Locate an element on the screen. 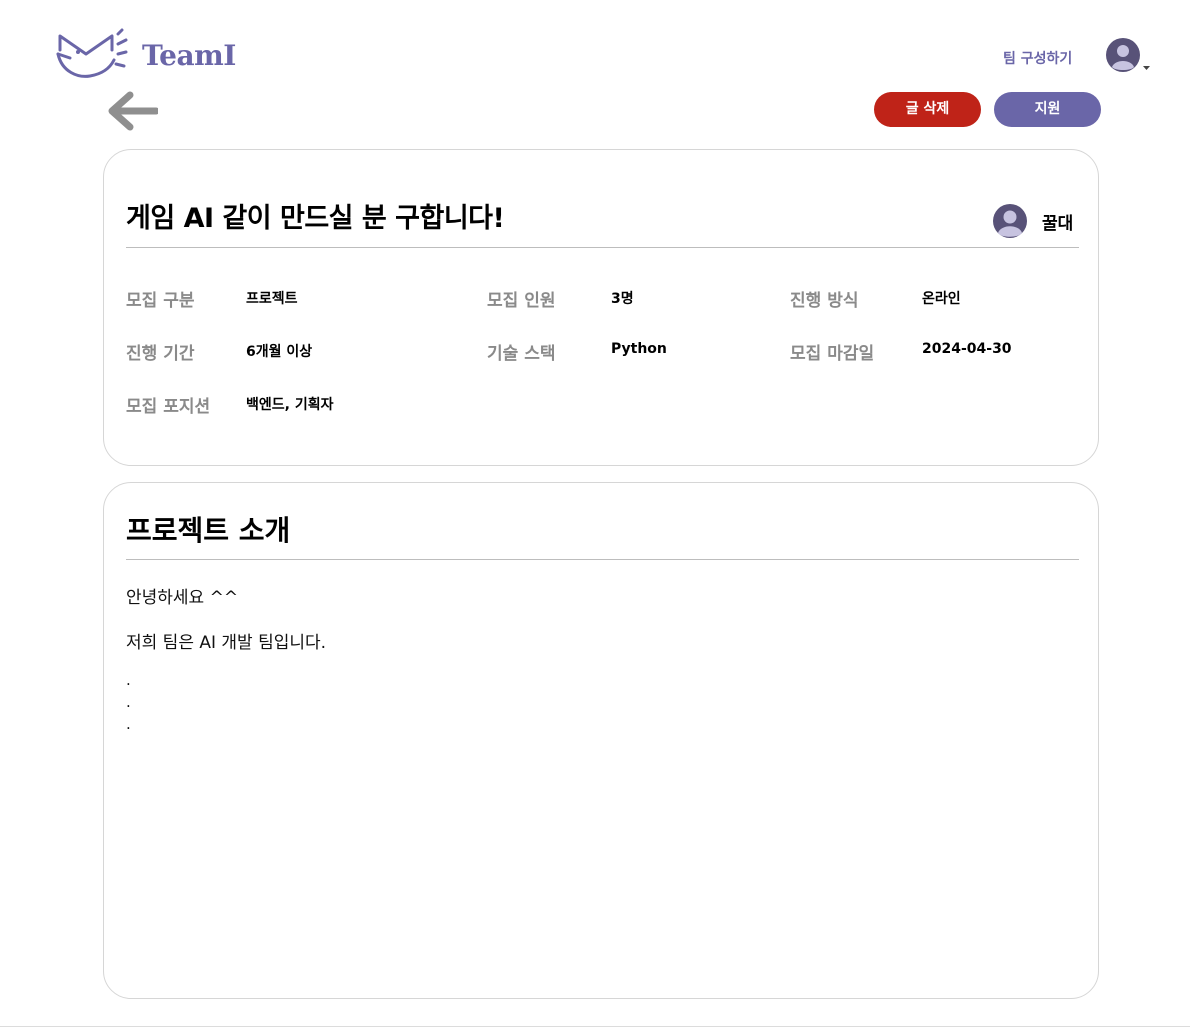 This screenshot has width=1190, height=1028. intro-line: 안녕하세요 ^^ is located at coordinates (182, 598).